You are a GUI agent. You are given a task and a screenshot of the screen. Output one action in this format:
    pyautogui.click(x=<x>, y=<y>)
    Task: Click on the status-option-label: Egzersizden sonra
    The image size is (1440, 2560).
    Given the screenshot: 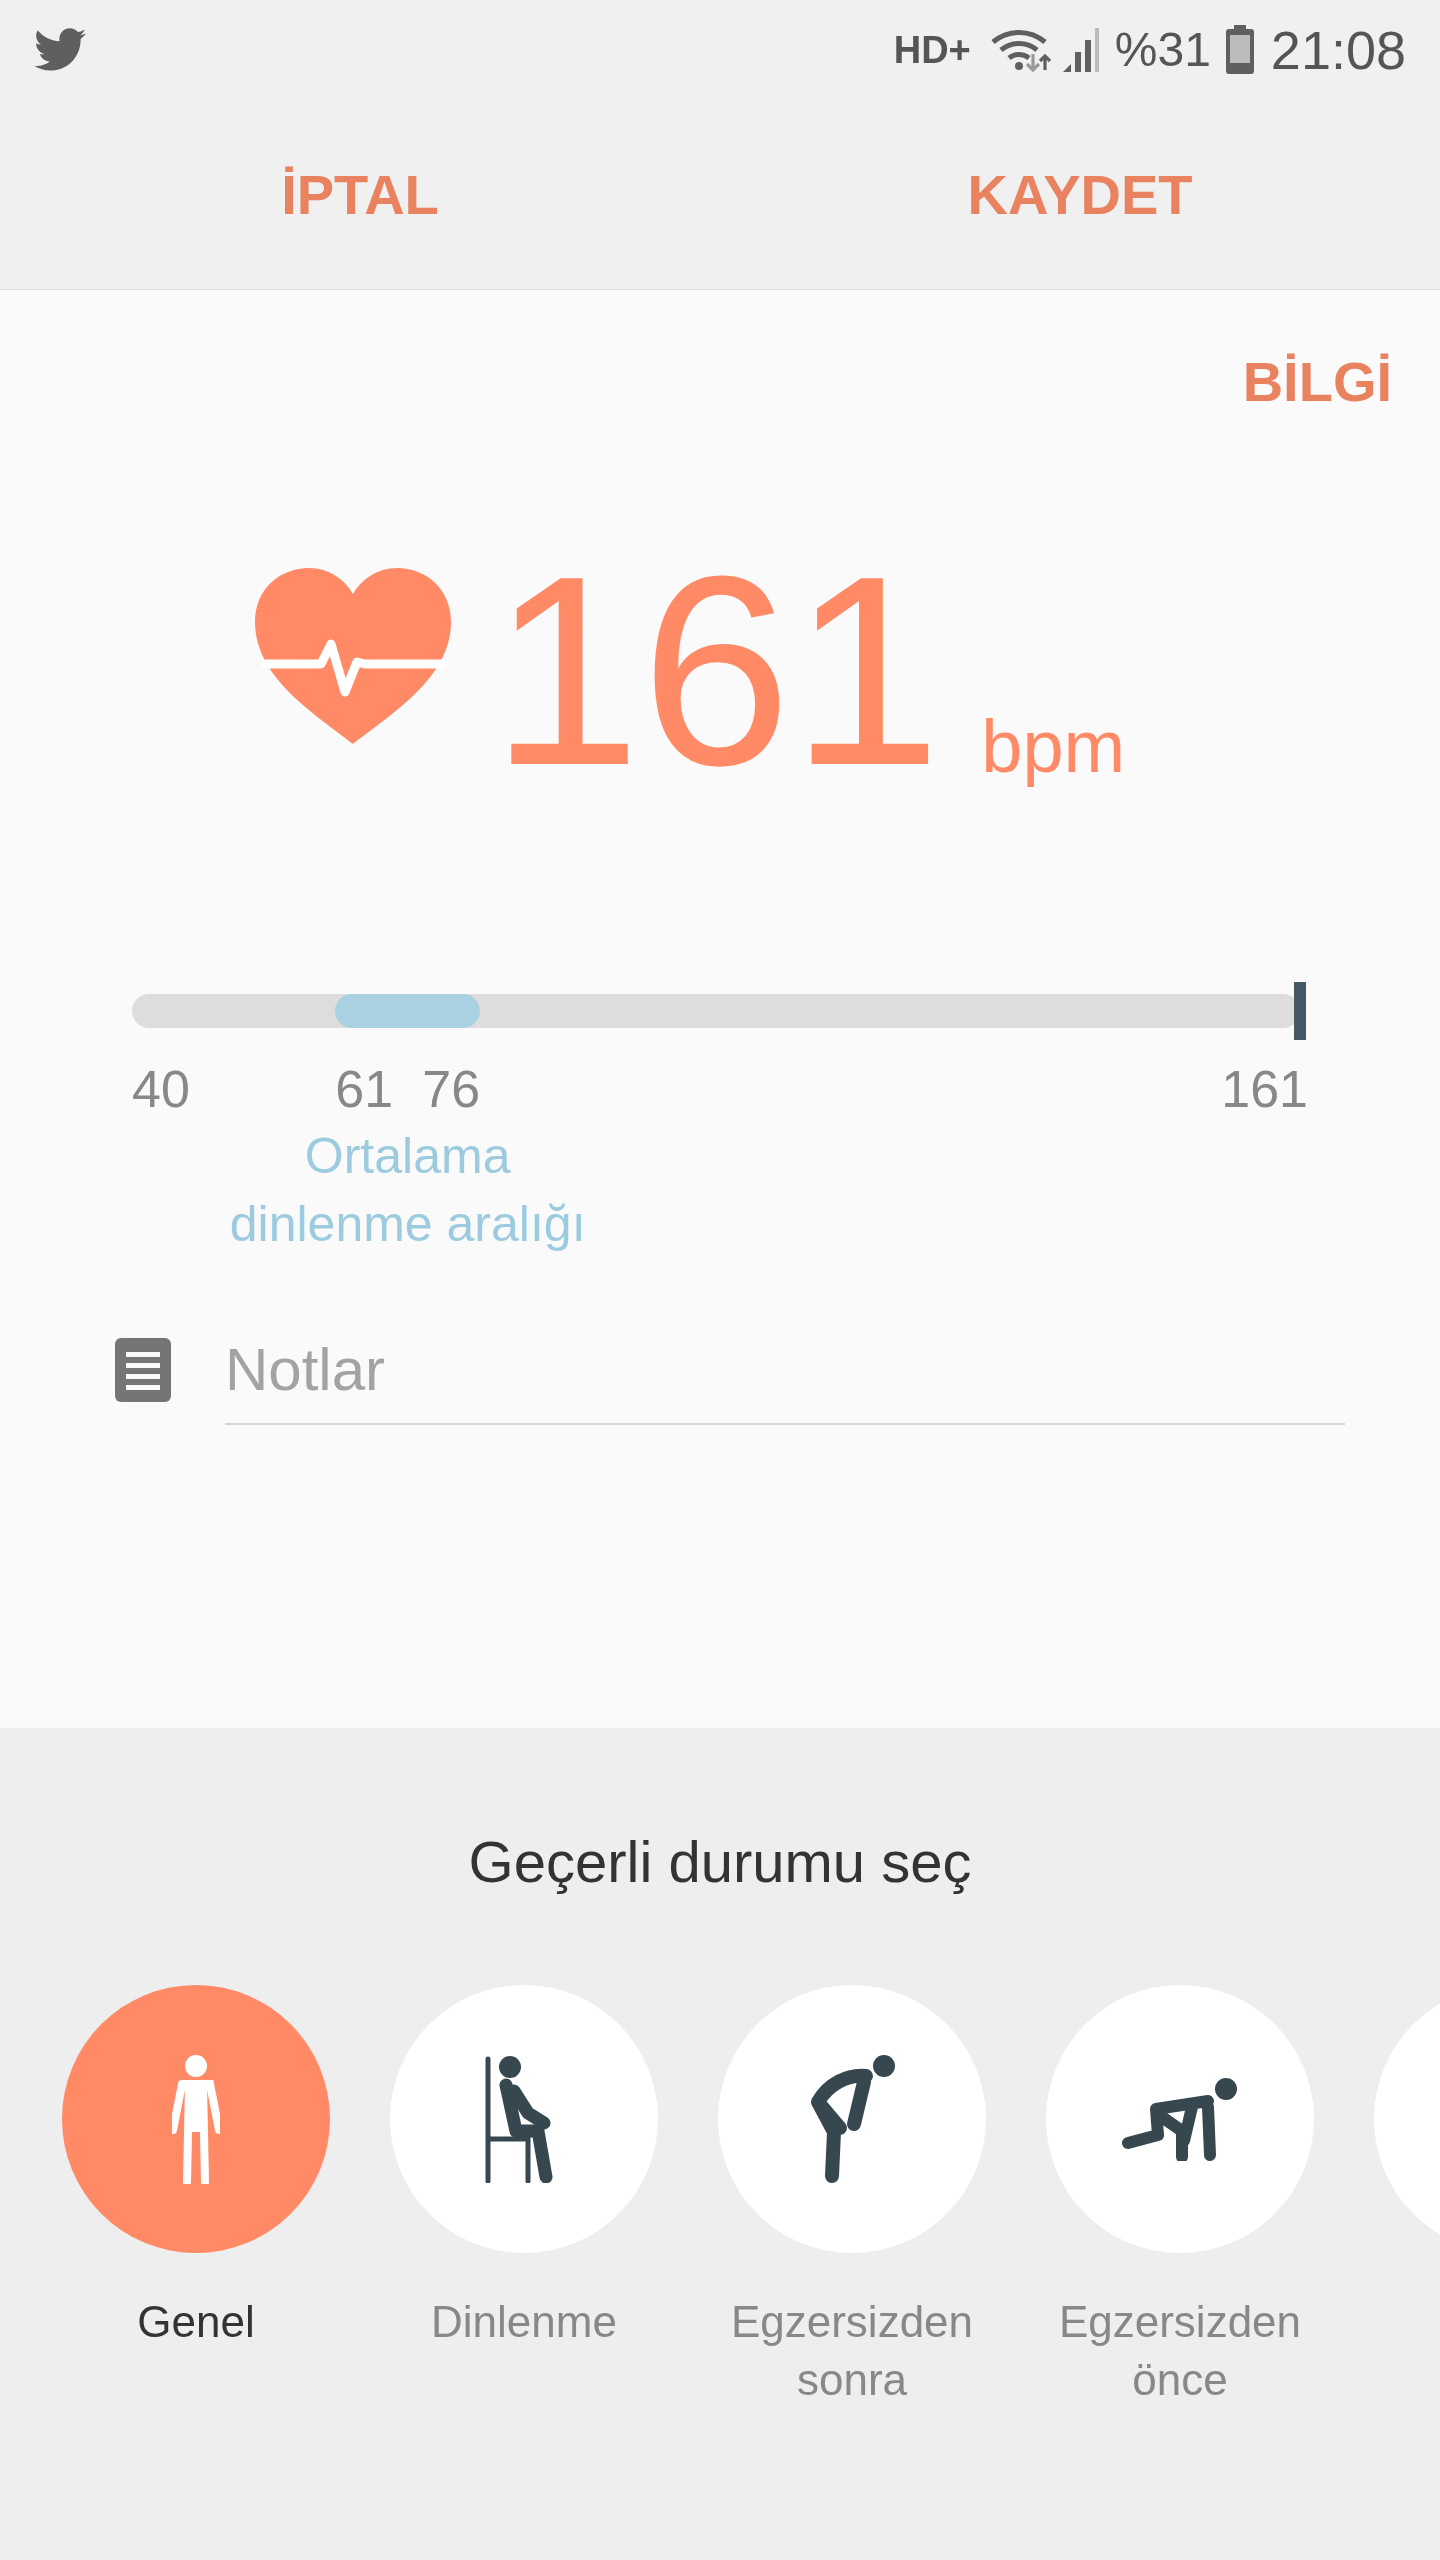 What is the action you would take?
    pyautogui.click(x=852, y=2351)
    